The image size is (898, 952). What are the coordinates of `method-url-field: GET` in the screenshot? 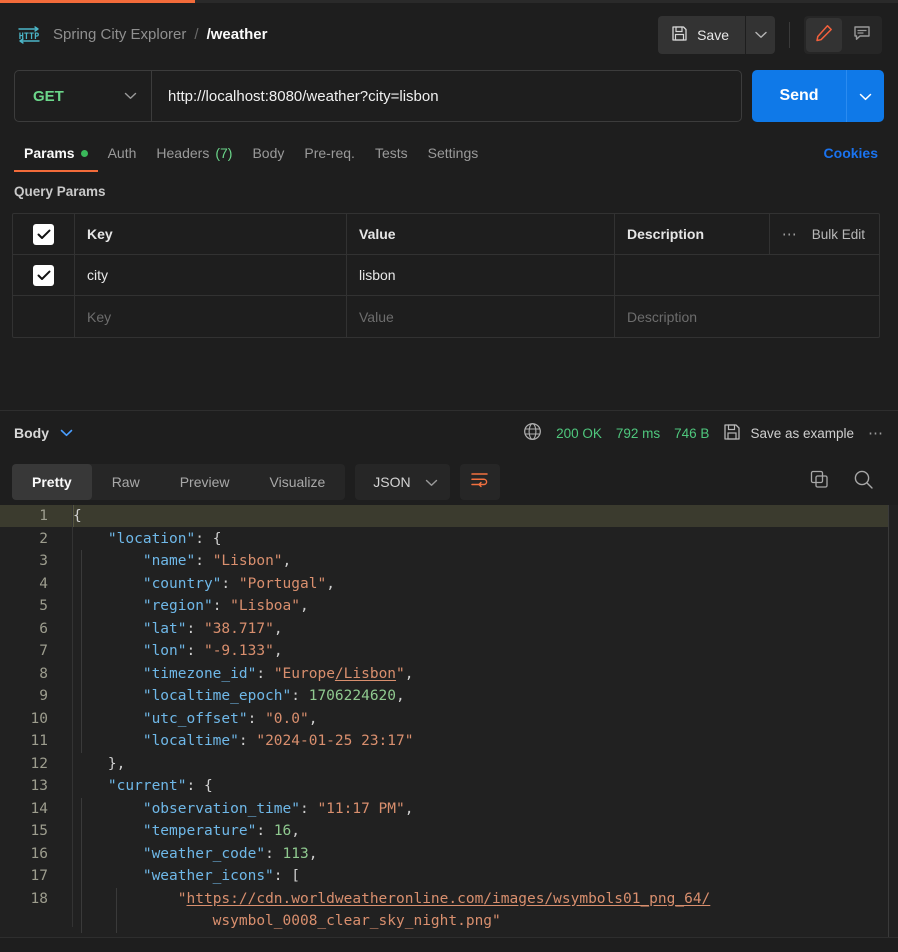 It's located at (378, 96).